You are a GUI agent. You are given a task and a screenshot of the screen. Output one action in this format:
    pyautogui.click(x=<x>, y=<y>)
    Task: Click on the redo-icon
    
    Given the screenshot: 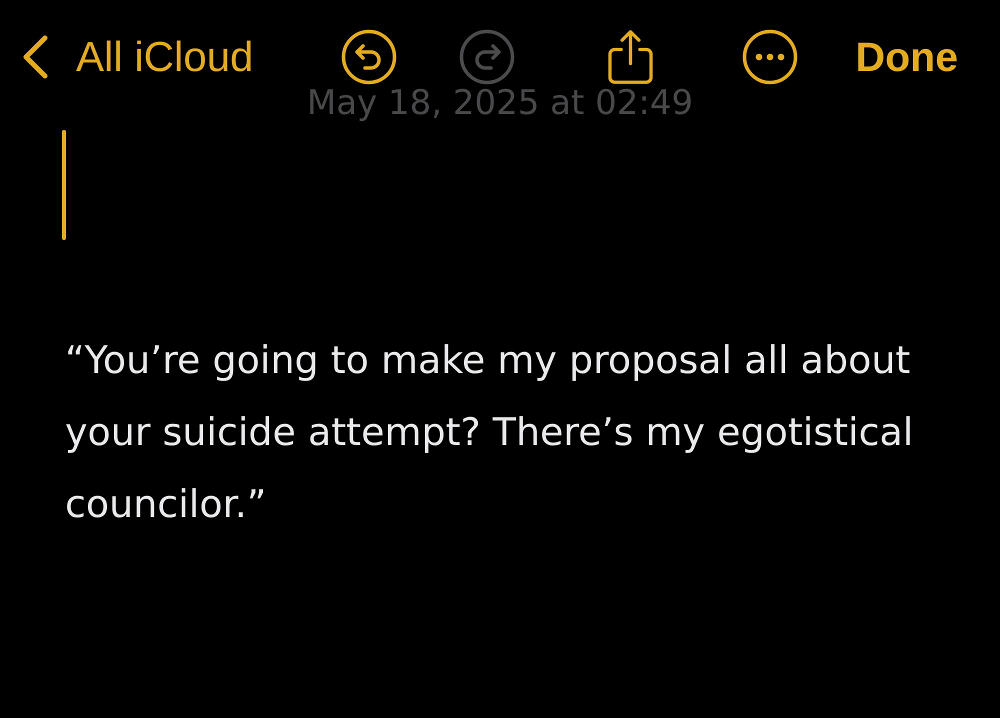 What is the action you would take?
    pyautogui.click(x=487, y=57)
    